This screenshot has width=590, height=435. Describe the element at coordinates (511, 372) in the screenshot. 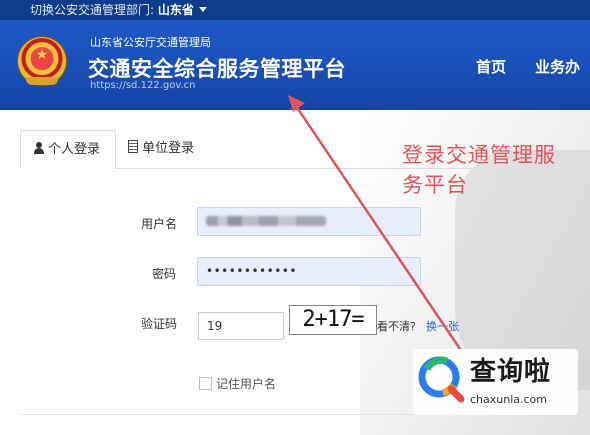

I see `watermark-text: 查询啦` at that location.